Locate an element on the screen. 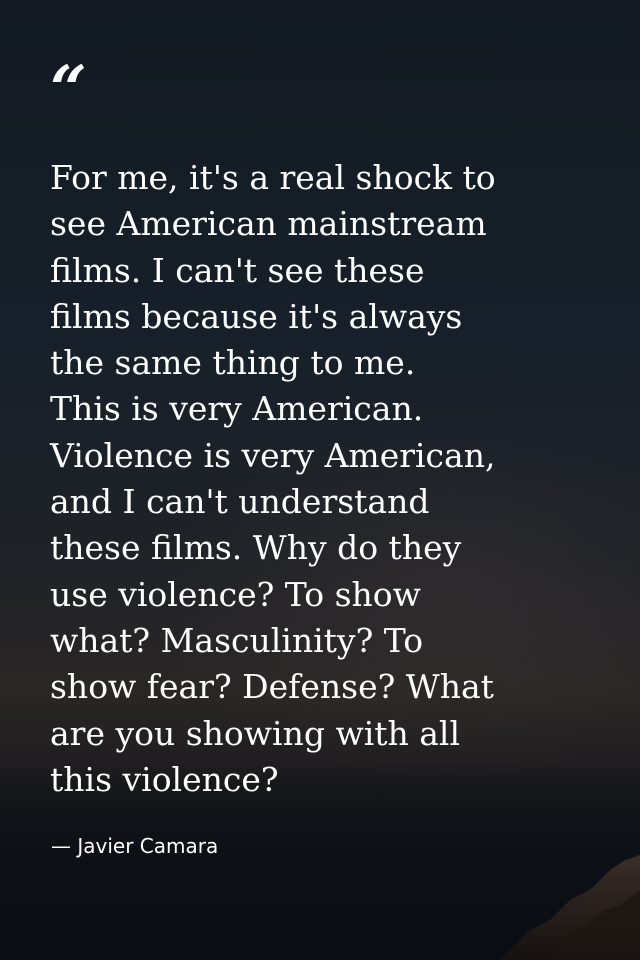  quote-author: — Javier Camara is located at coordinates (135, 846).